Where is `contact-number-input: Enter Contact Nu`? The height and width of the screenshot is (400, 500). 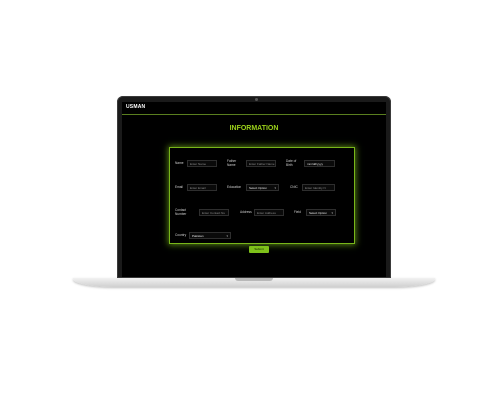 contact-number-input: Enter Contact Nu is located at coordinates (214, 212).